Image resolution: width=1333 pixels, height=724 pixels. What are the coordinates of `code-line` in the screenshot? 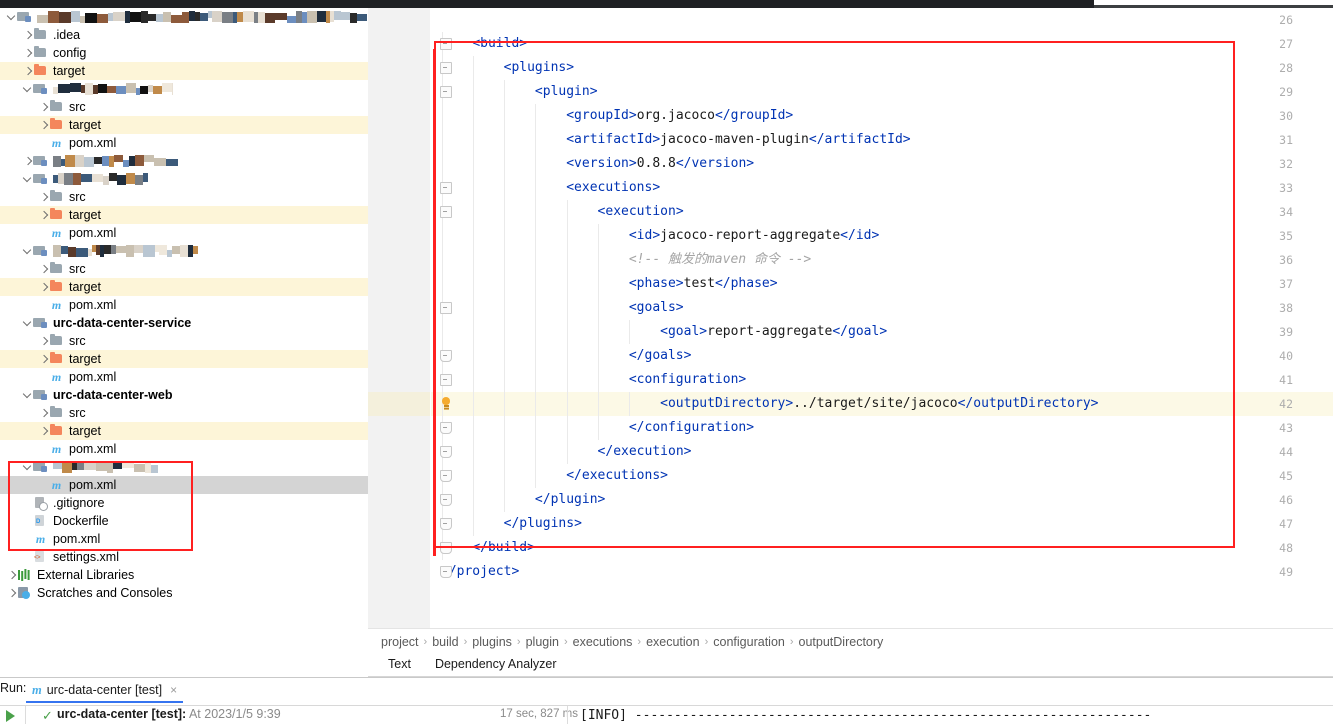 It's located at (882, 20).